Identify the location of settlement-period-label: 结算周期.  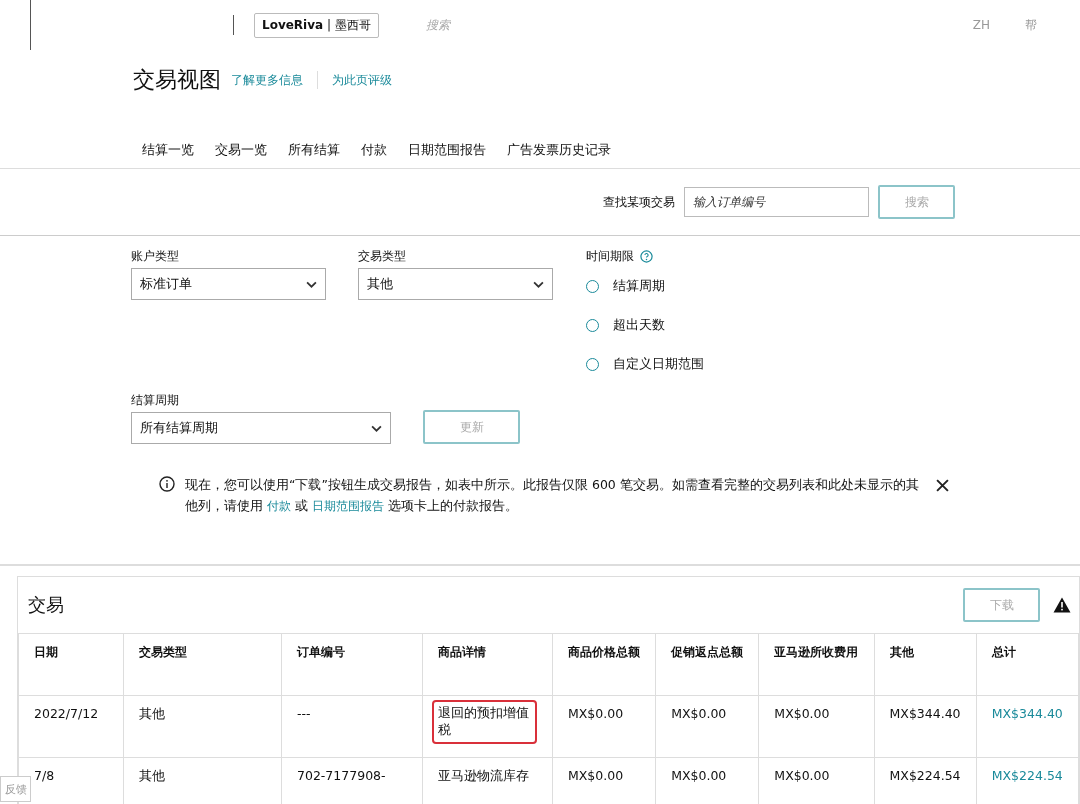
(155, 400).